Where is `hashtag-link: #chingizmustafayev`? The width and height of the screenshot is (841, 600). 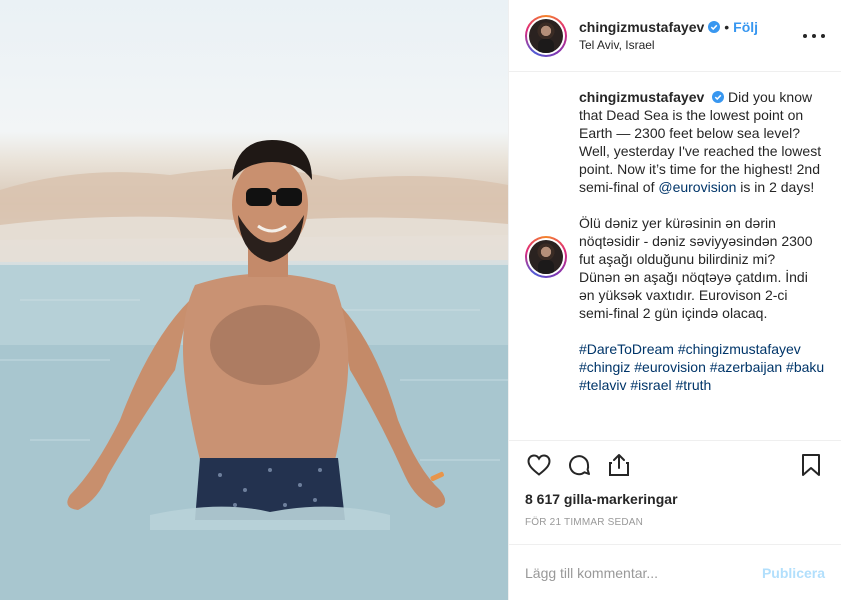 hashtag-link: #chingizmustafayev is located at coordinates (739, 349).